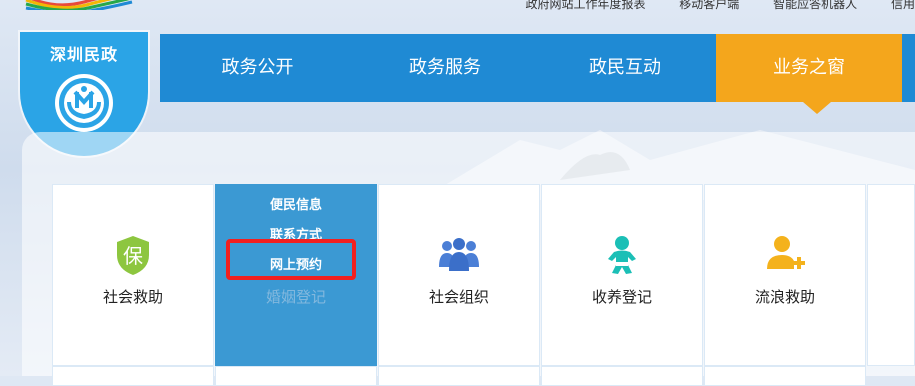 The height and width of the screenshot is (386, 915). What do you see at coordinates (295, 297) in the screenshot?
I see `tile-label: 婚姻登记` at bounding box center [295, 297].